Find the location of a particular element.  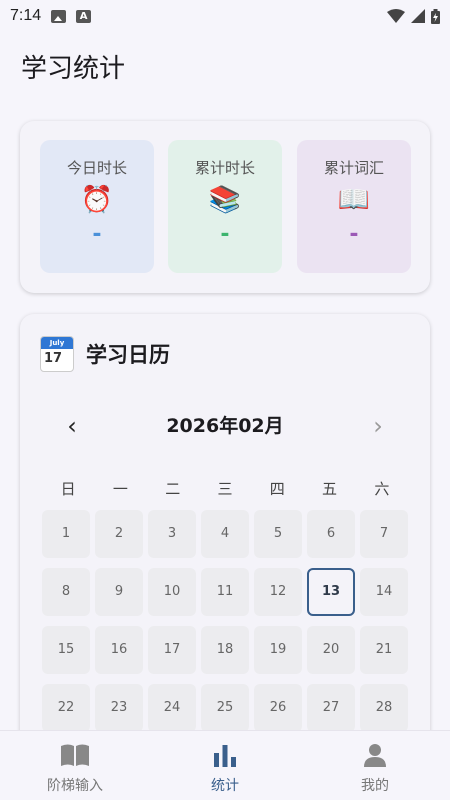

bottom-nav: 阶梯输入 统计 我的 is located at coordinates (225, 765).